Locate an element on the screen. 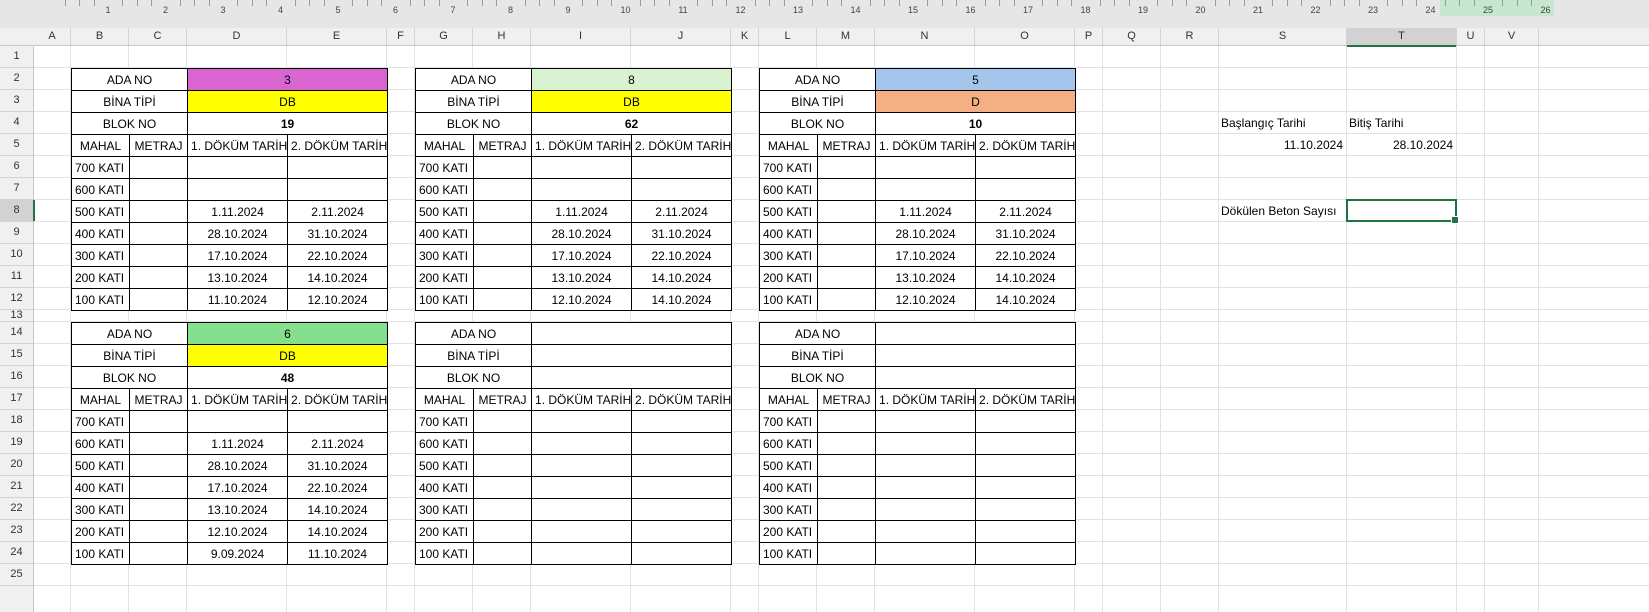 The image size is (1649, 612). column-header-l: L is located at coordinates (788, 36).